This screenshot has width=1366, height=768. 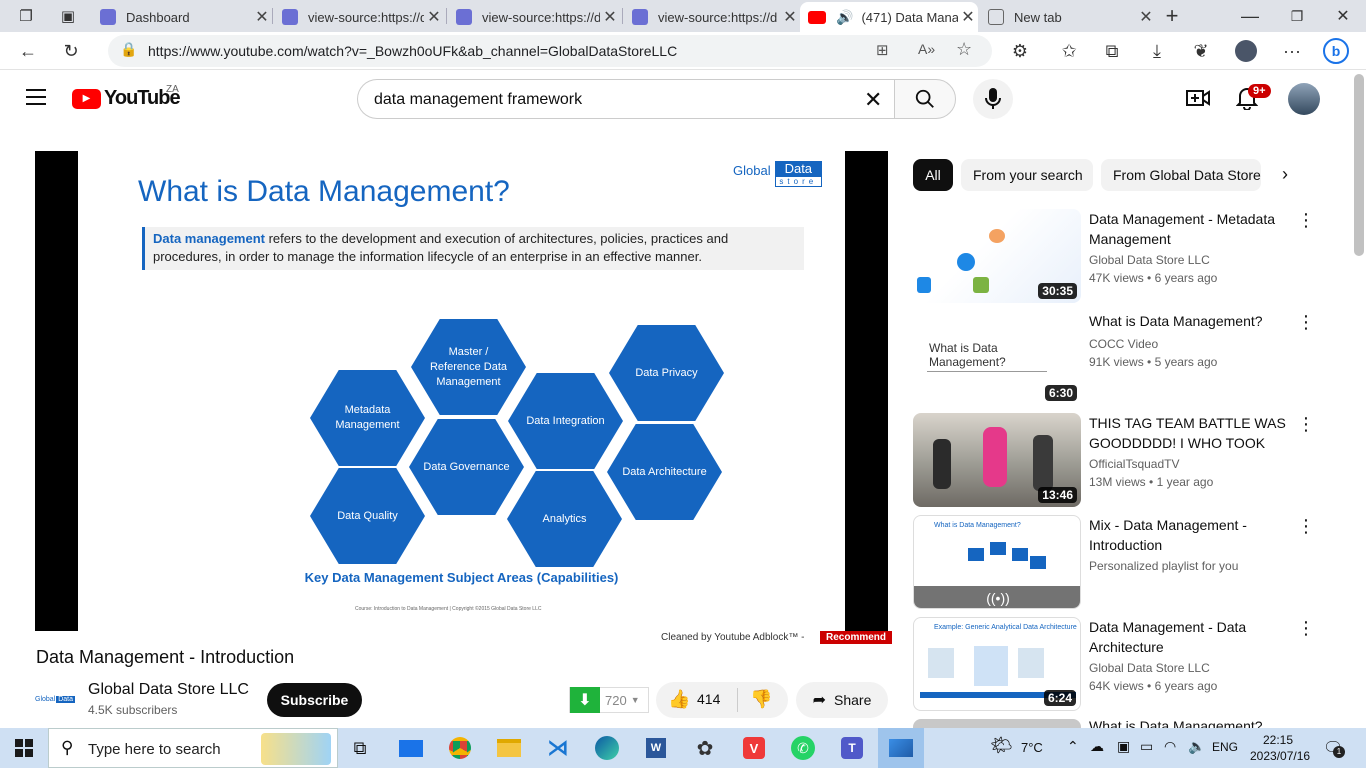 What do you see at coordinates (997, 460) in the screenshot?
I see `video-thumbnail: 13:46` at bounding box center [997, 460].